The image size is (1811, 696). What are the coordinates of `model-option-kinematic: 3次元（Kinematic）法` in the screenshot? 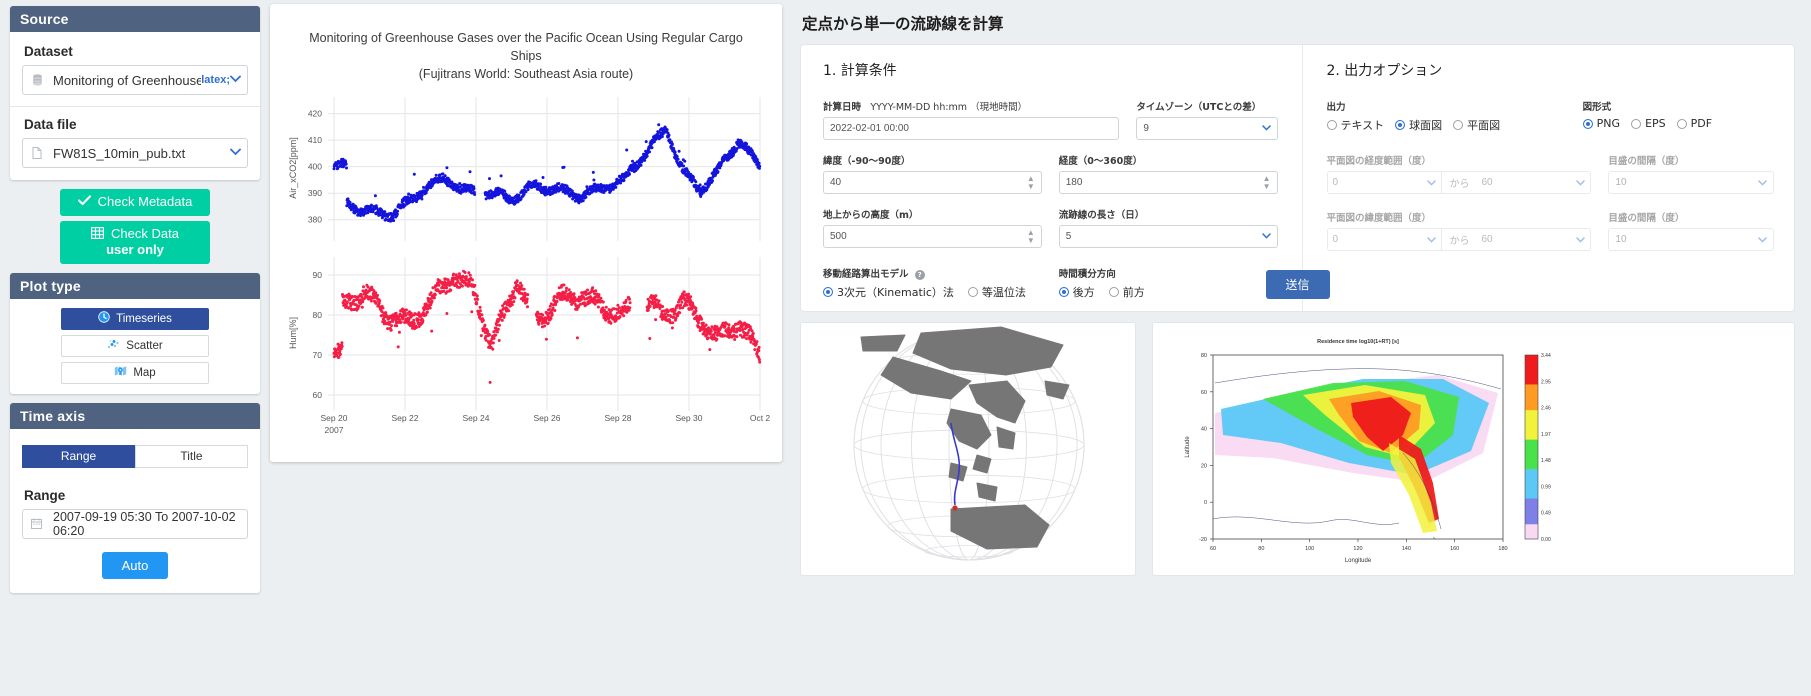 It's located at (888, 292).